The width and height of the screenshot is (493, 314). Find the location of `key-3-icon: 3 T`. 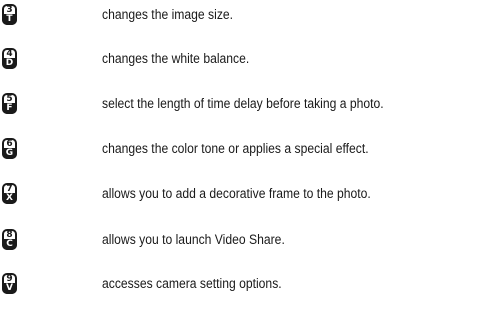

key-3-icon: 3 T is located at coordinates (9, 14).